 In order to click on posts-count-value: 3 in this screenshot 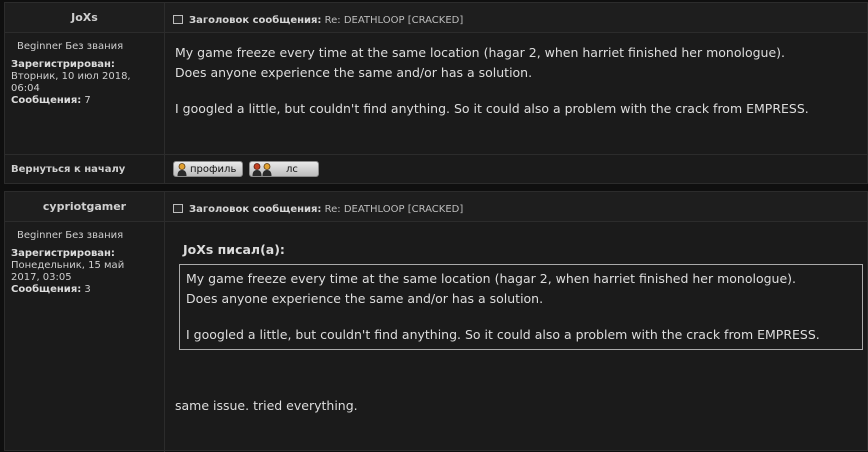, I will do `click(87, 289)`.